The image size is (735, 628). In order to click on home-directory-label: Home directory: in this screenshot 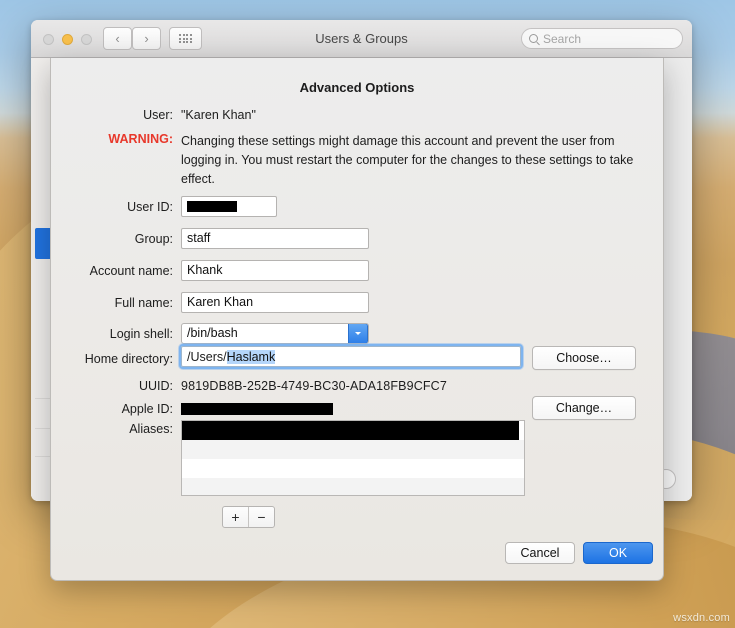, I will do `click(128, 359)`.